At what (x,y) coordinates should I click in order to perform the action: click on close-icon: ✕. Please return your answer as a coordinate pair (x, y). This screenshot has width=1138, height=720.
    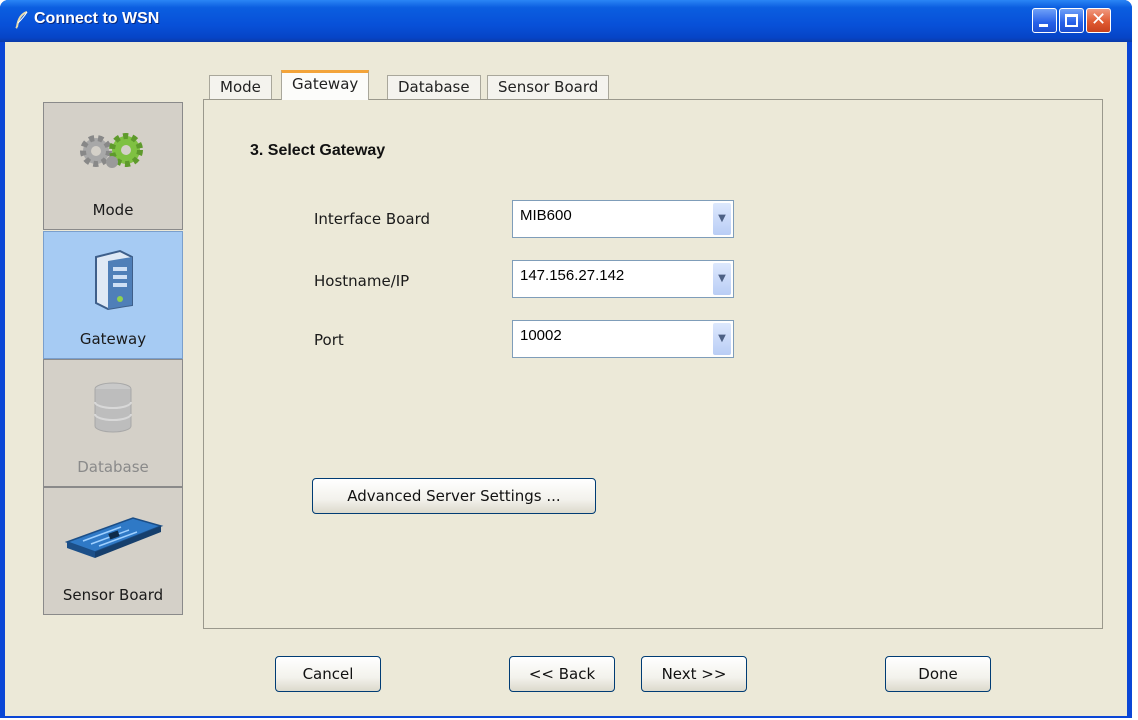
    Looking at the image, I should click on (1098, 19).